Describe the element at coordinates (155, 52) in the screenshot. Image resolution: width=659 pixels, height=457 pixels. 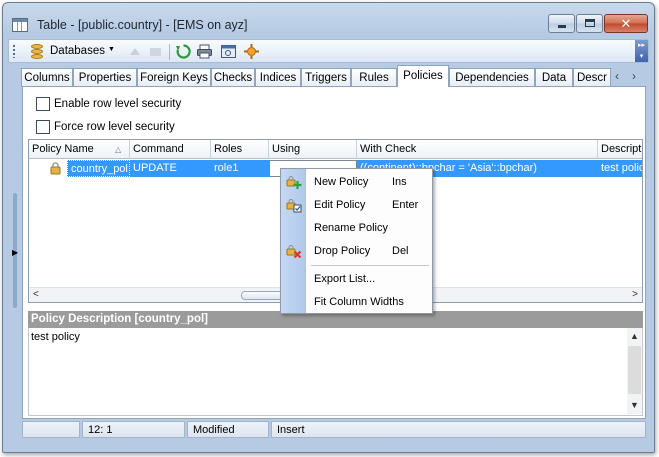
I see `disabled-list-icon` at that location.